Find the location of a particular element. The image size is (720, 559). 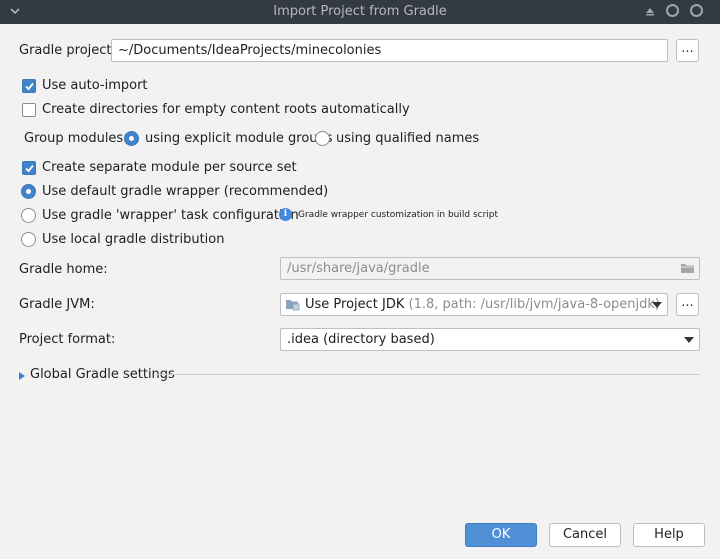

window-title: Import Project from Gradle is located at coordinates (360, 11).